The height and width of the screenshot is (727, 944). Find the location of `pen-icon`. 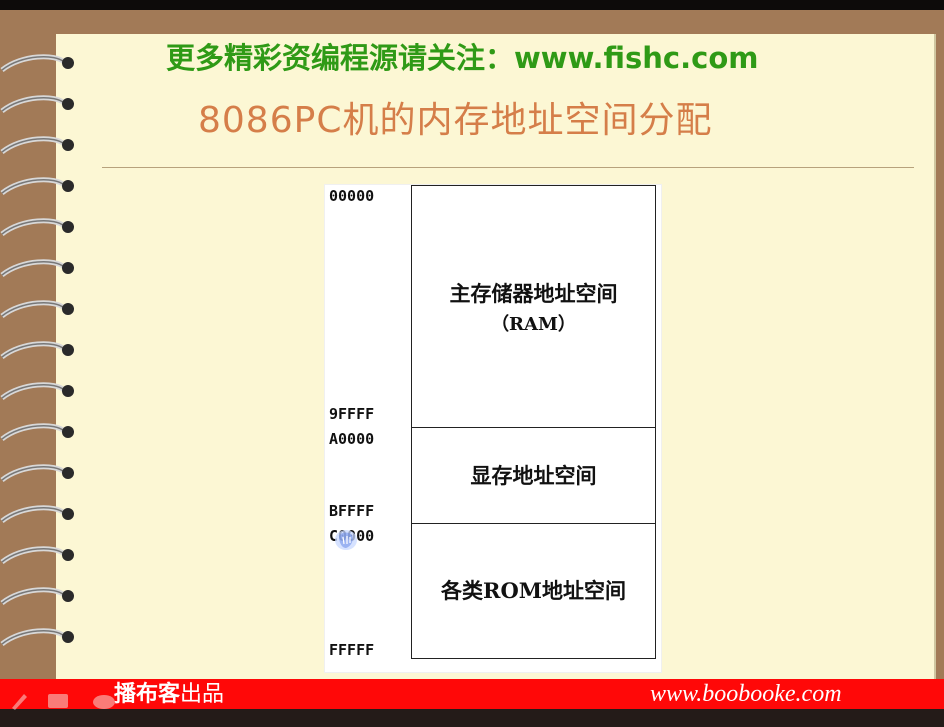

pen-icon is located at coordinates (19, 702).